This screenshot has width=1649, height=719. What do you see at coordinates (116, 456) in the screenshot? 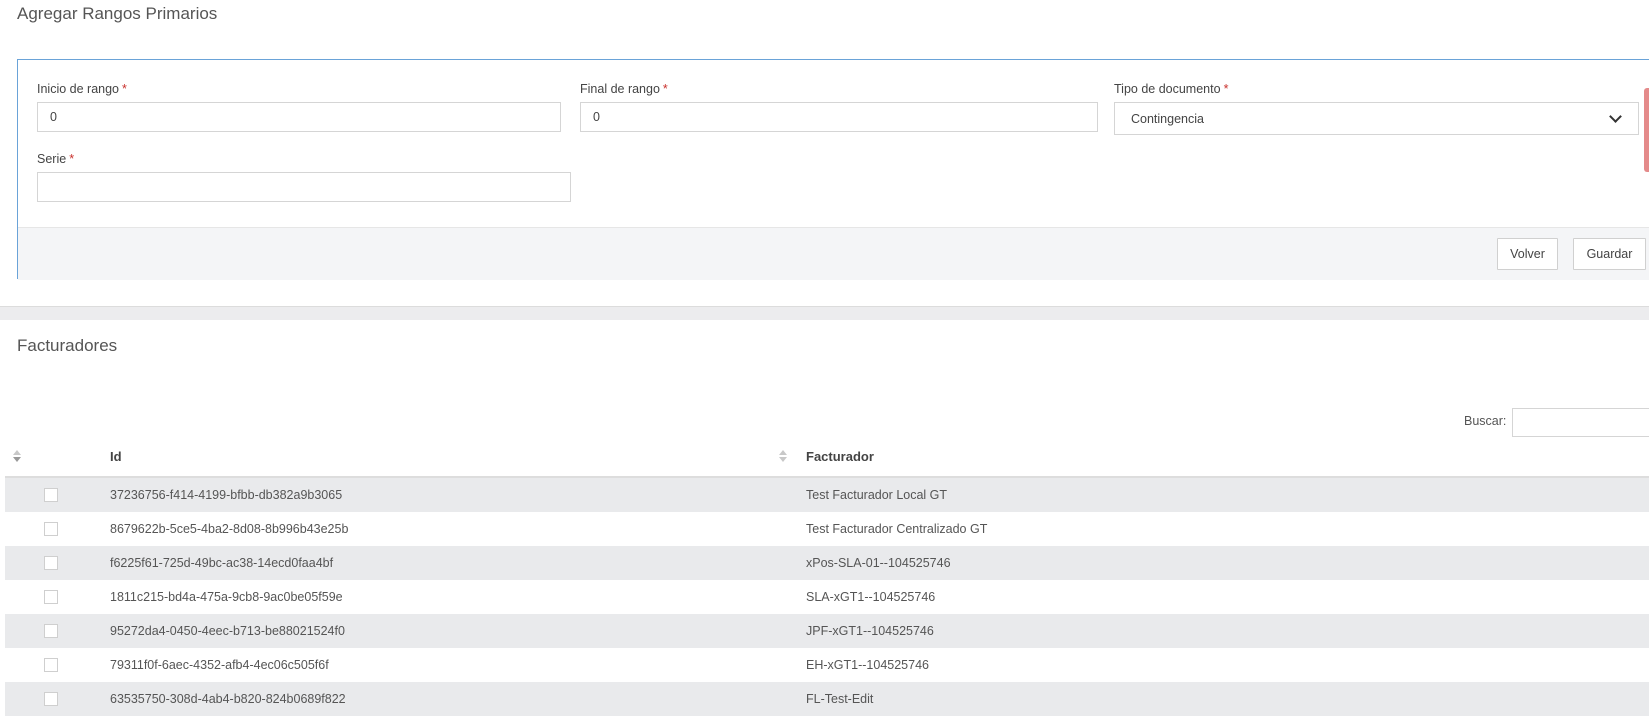
I see `column-header-id: Id` at bounding box center [116, 456].